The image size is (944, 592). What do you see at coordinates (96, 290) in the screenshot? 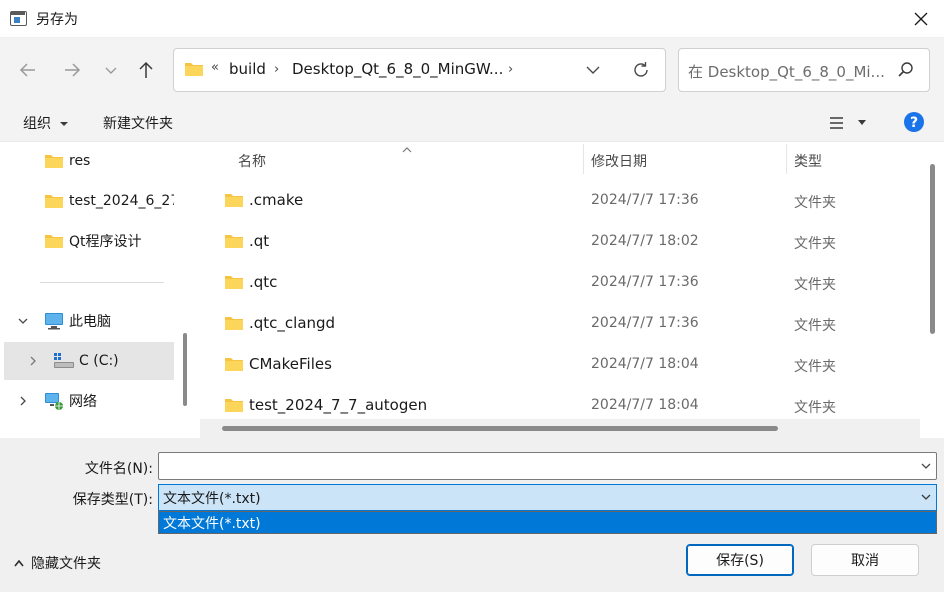
I see `navigation-pane: res test_2024_6_27 Qt程序设计 此电脑 C (C:) 网络` at bounding box center [96, 290].